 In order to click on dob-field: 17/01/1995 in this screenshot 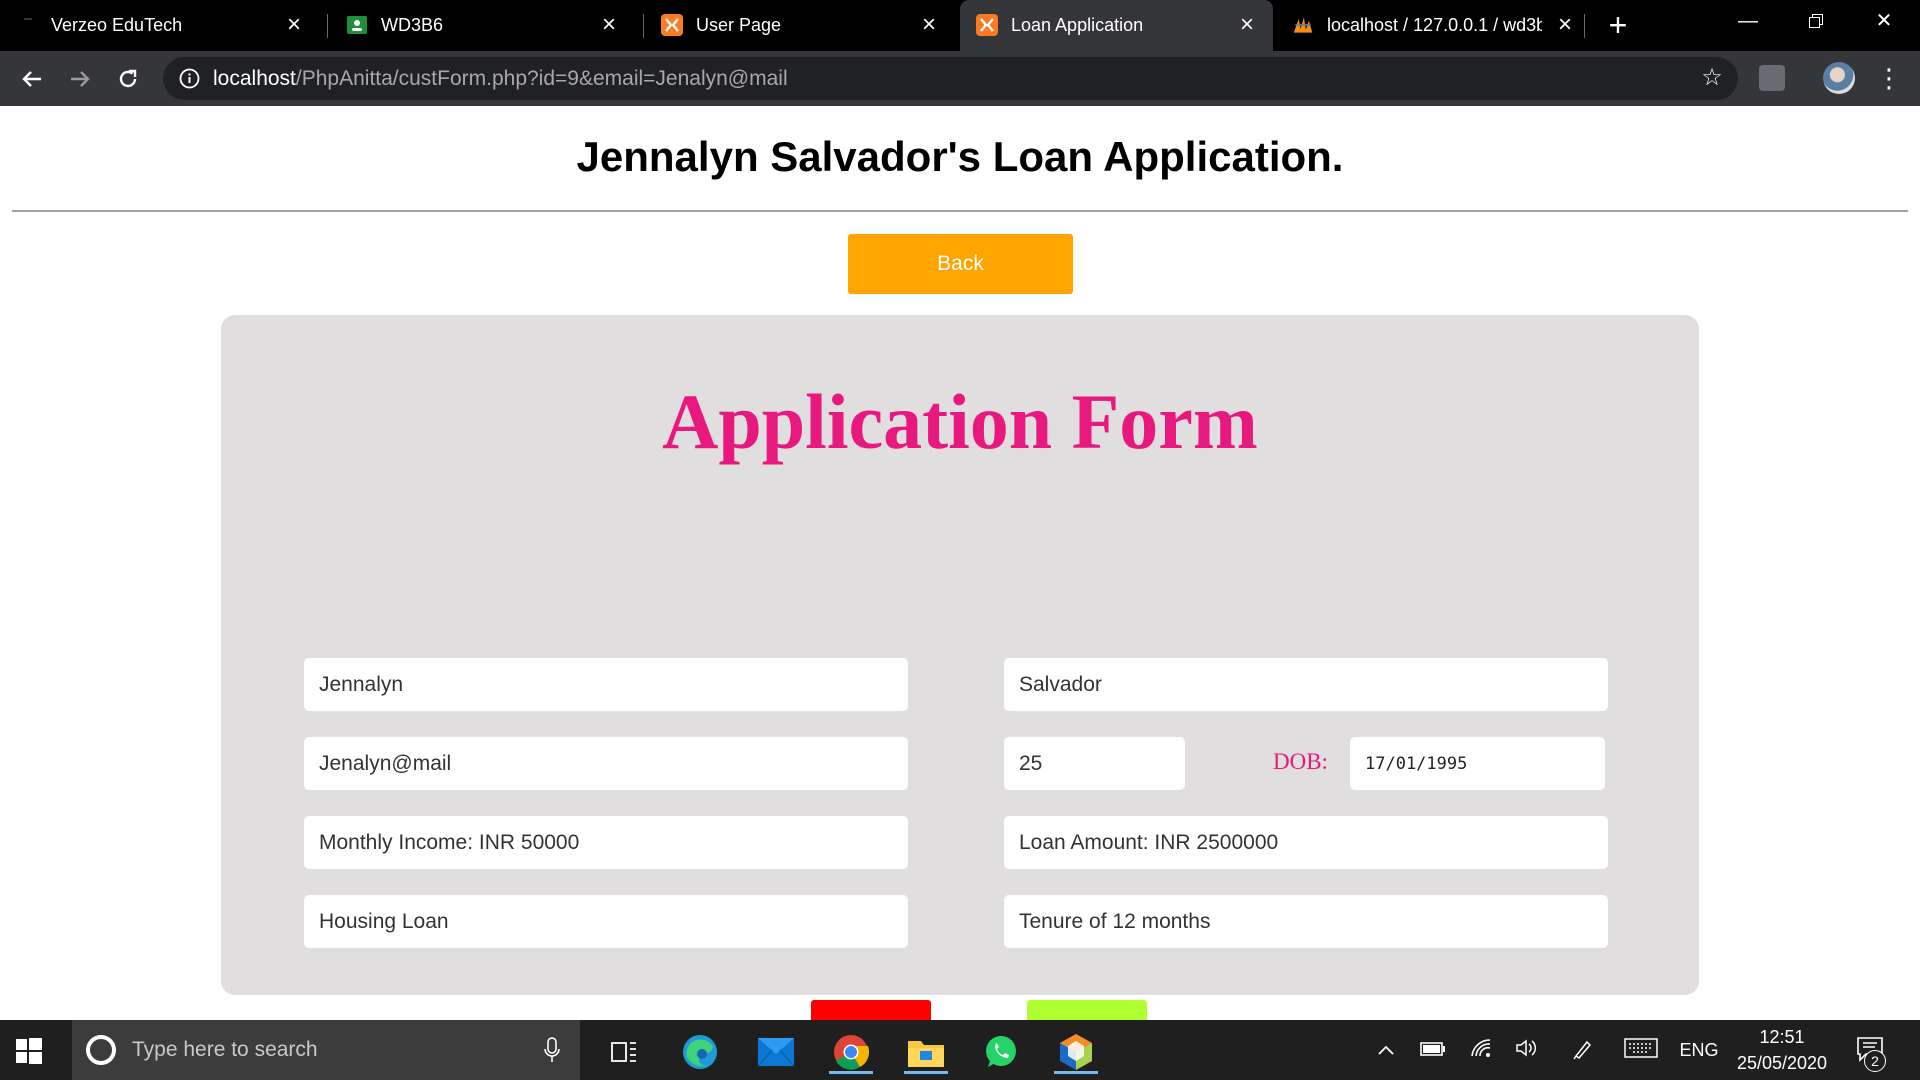, I will do `click(1477, 763)`.